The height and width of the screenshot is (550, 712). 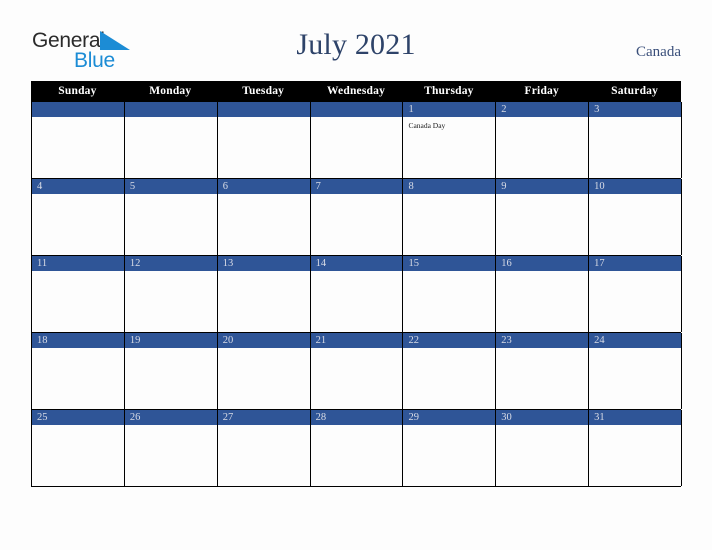 I want to click on calendar-day-cell: 12, so click(x=170, y=294).